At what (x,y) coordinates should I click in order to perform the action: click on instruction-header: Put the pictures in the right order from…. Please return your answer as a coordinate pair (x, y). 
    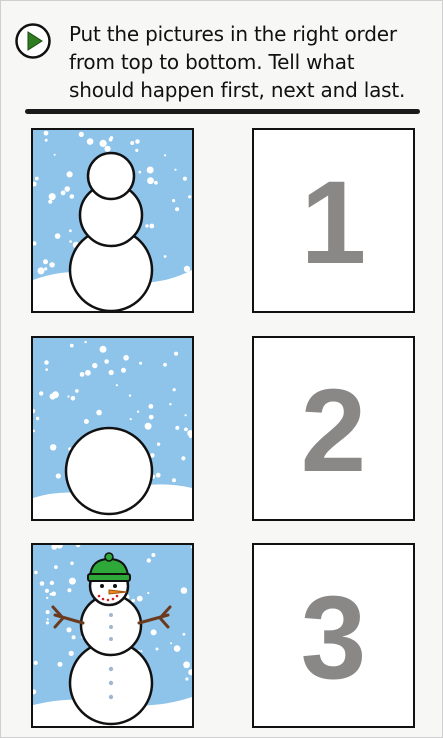
    Looking at the image, I should click on (222, 56).